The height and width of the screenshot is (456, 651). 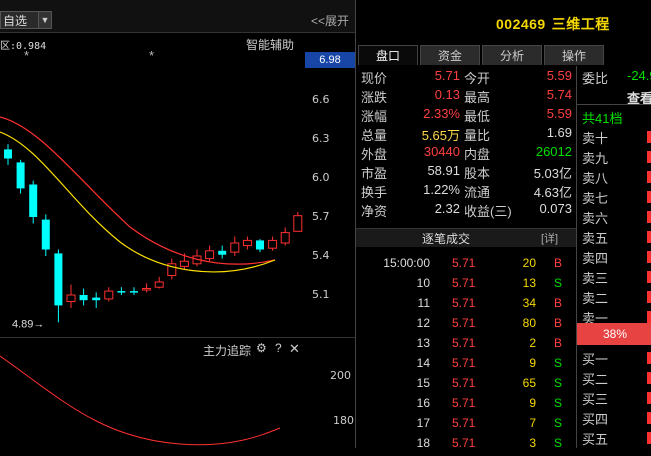 What do you see at coordinates (529, 263) in the screenshot?
I see `trade-volume: 20` at bounding box center [529, 263].